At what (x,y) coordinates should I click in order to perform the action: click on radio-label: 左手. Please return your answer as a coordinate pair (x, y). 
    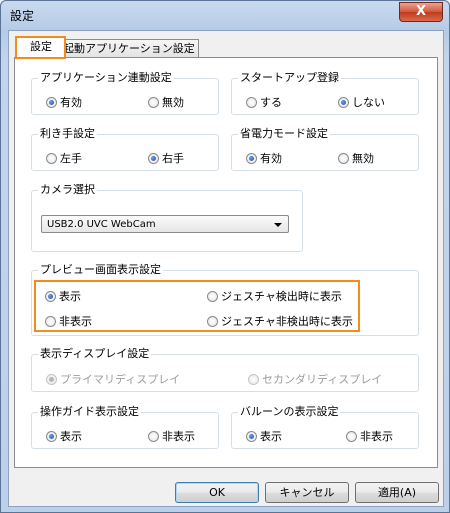
    Looking at the image, I should click on (71, 158).